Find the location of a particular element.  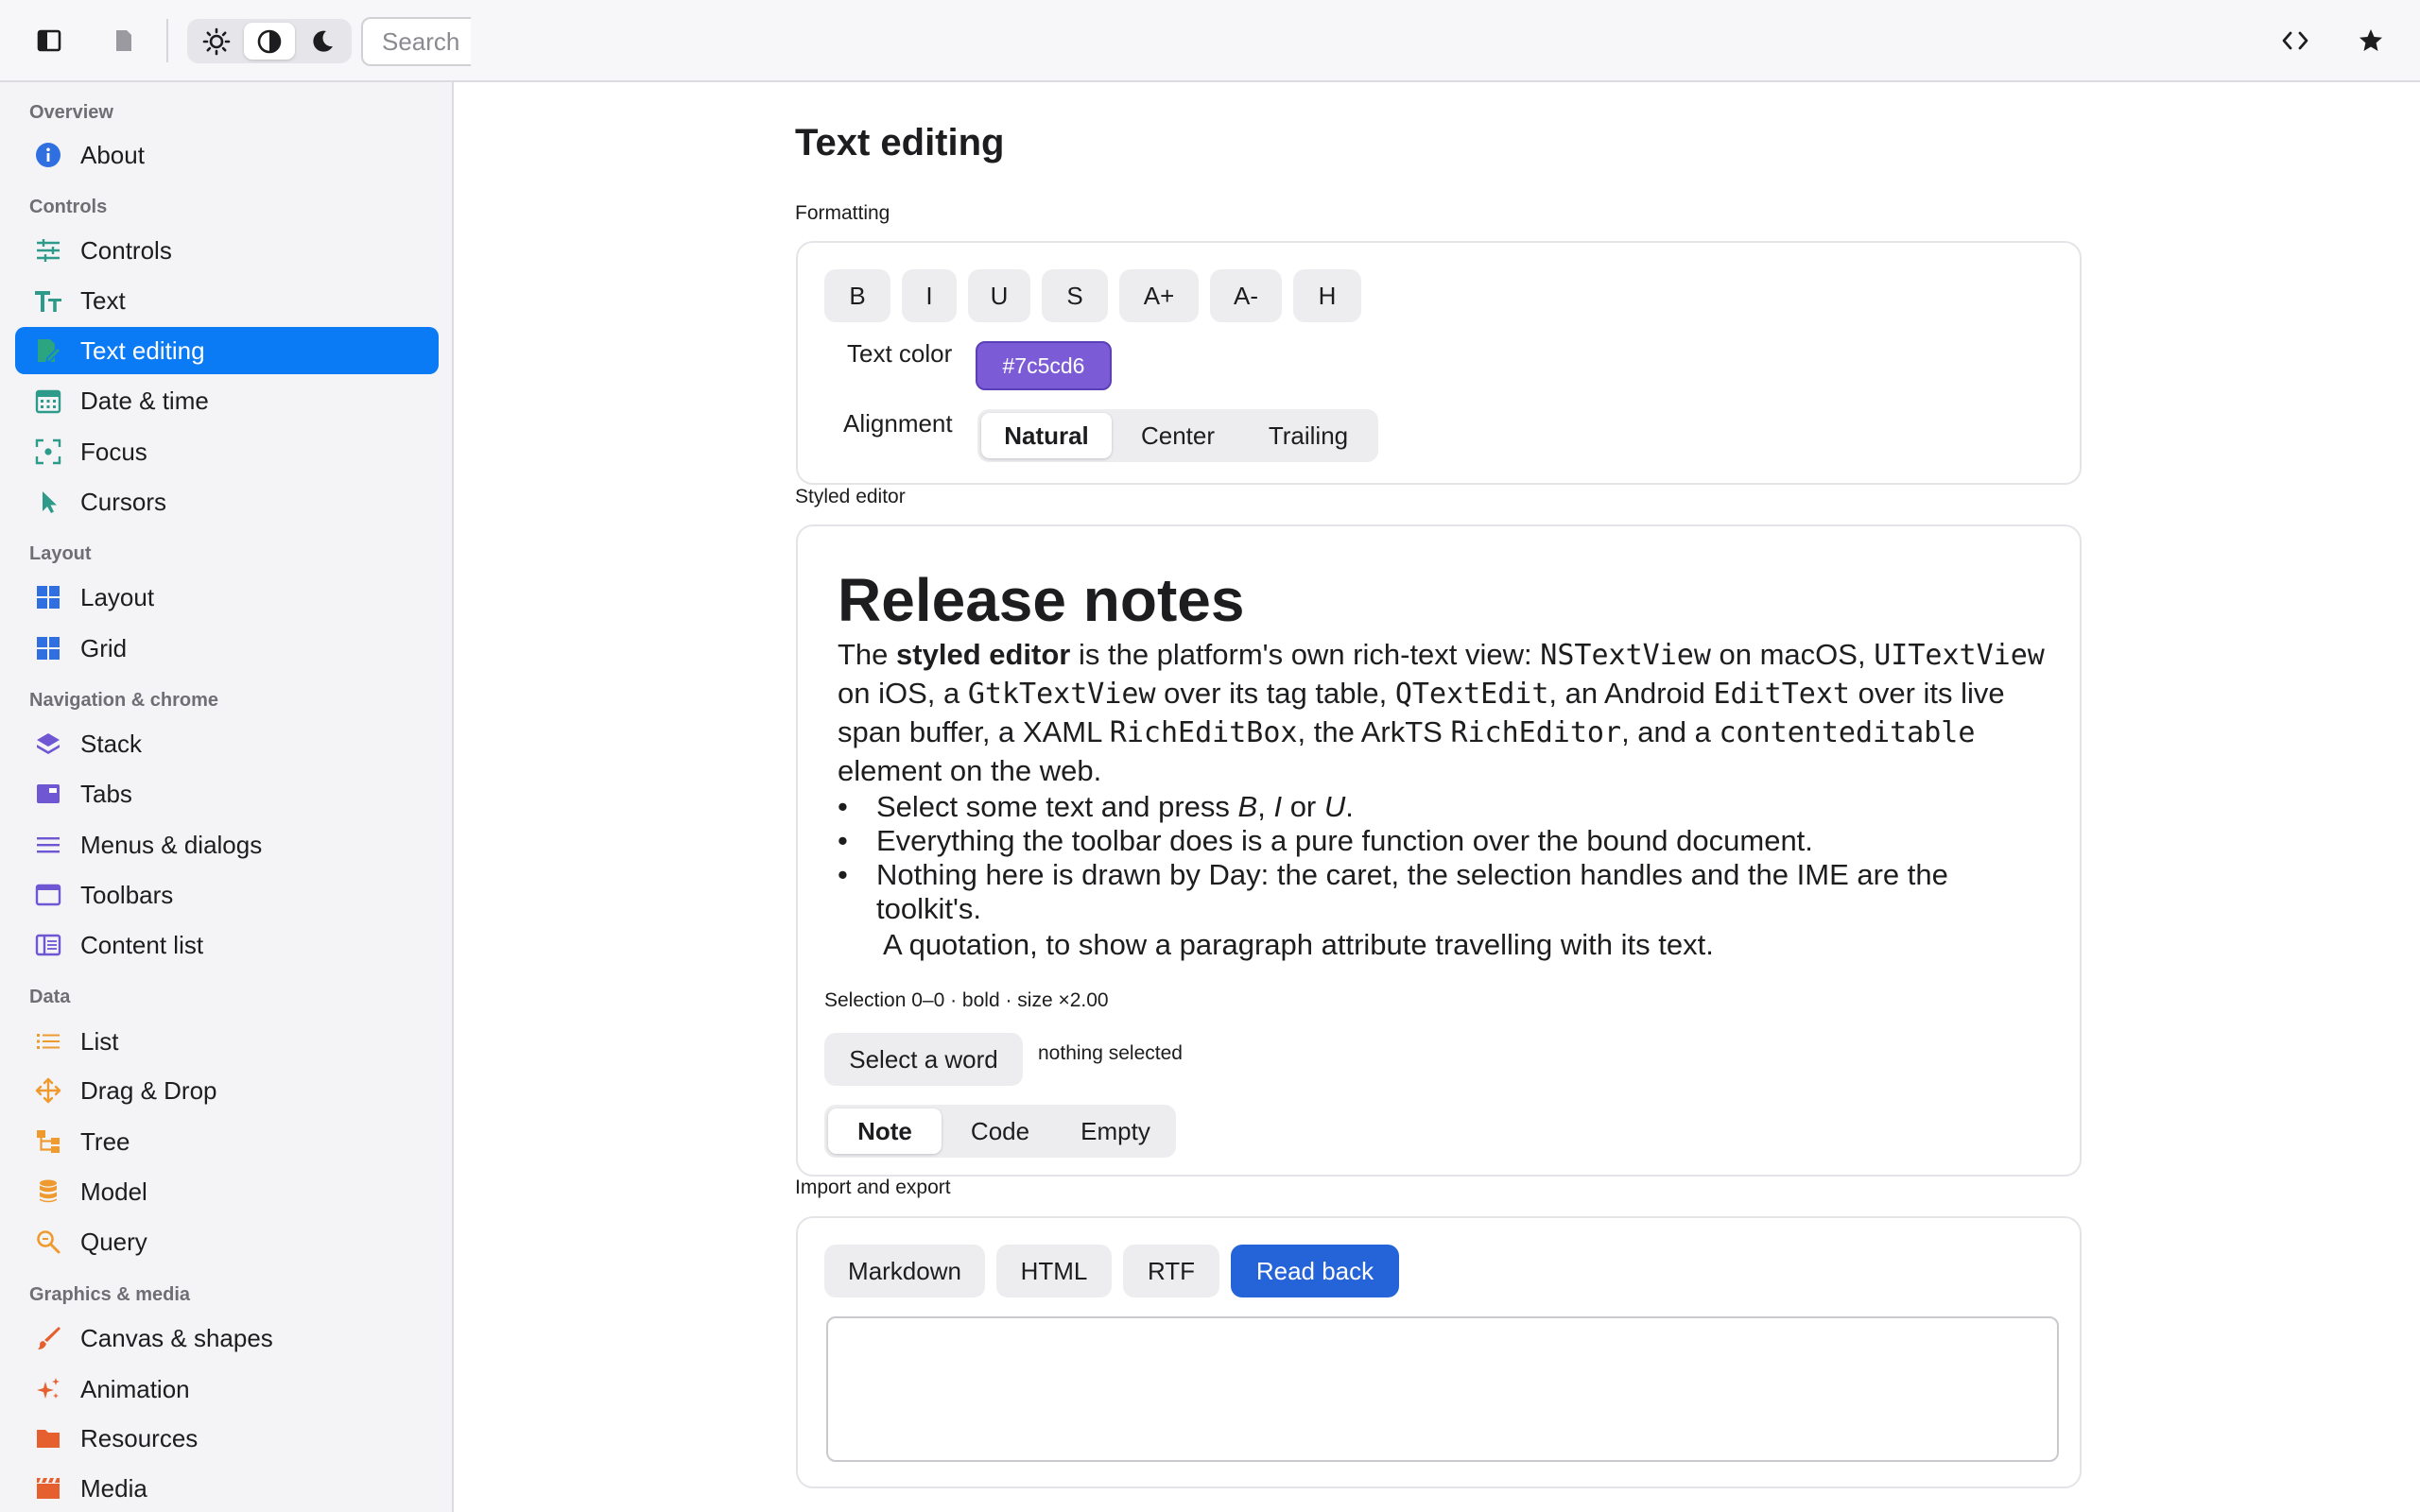

film-icon is located at coordinates (48, 1488).